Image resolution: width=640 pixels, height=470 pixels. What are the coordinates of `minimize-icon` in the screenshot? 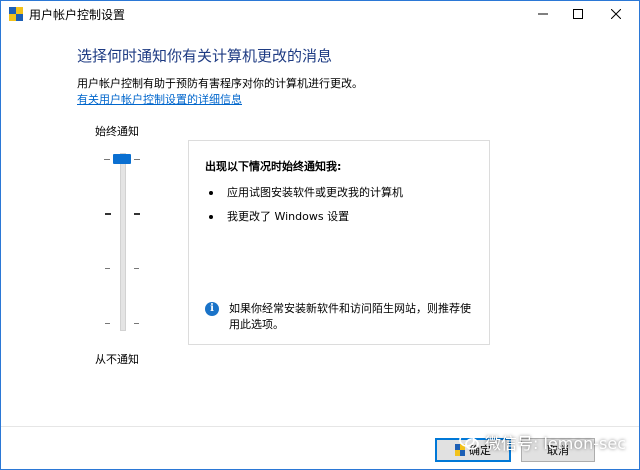 It's located at (543, 14).